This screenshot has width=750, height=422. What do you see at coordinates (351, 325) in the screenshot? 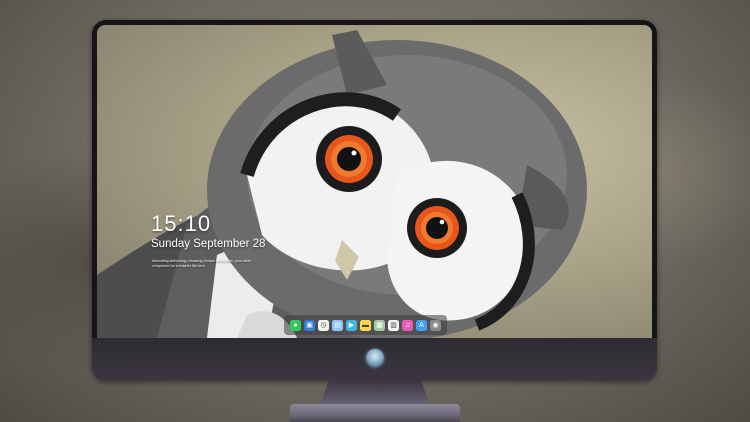
I see `videos-icon: ▶` at bounding box center [351, 325].